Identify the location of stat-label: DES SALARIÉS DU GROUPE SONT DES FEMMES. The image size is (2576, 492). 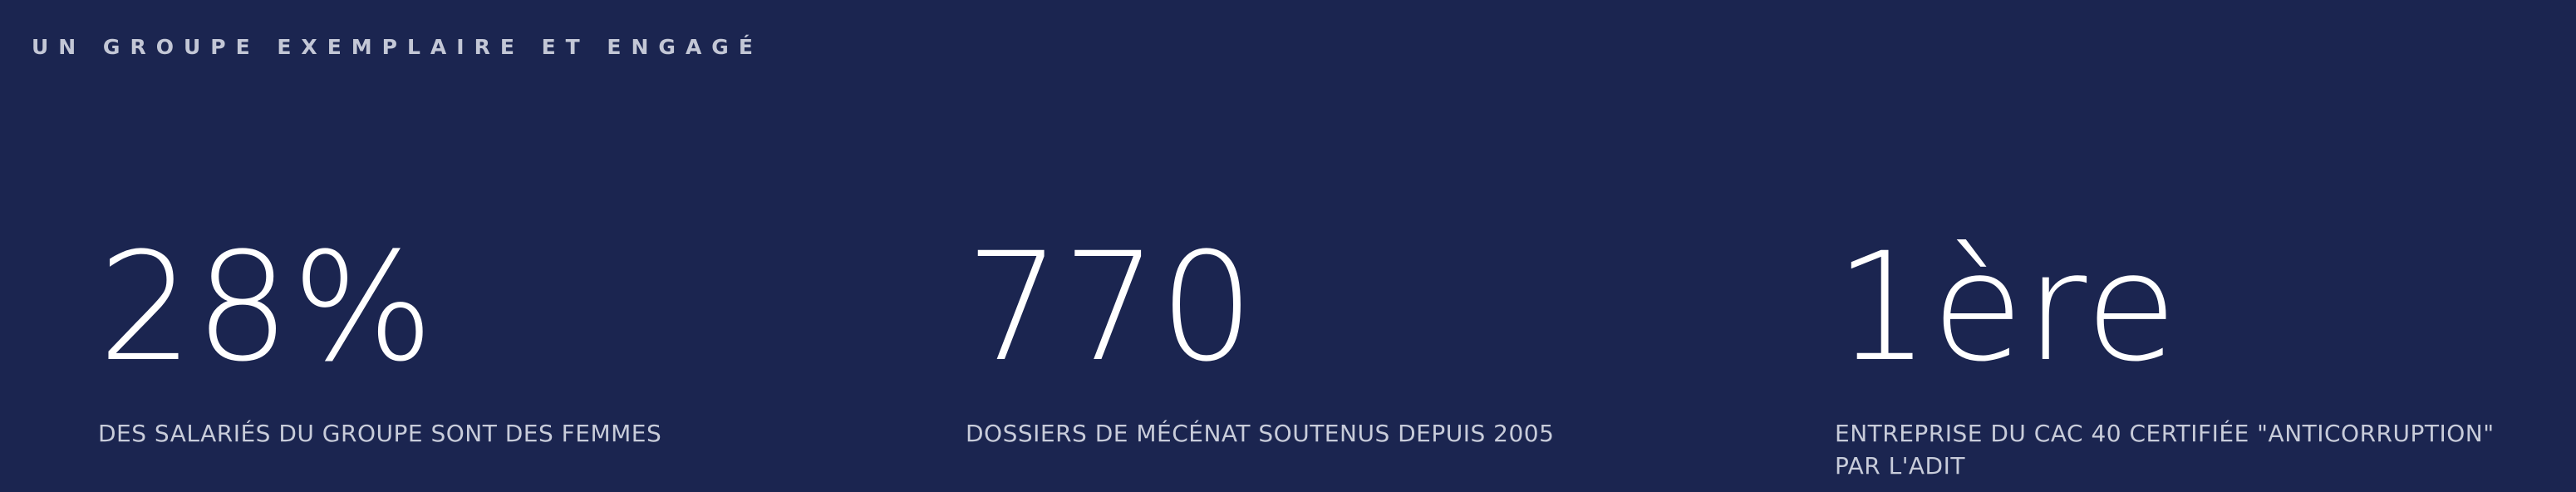
(472, 433).